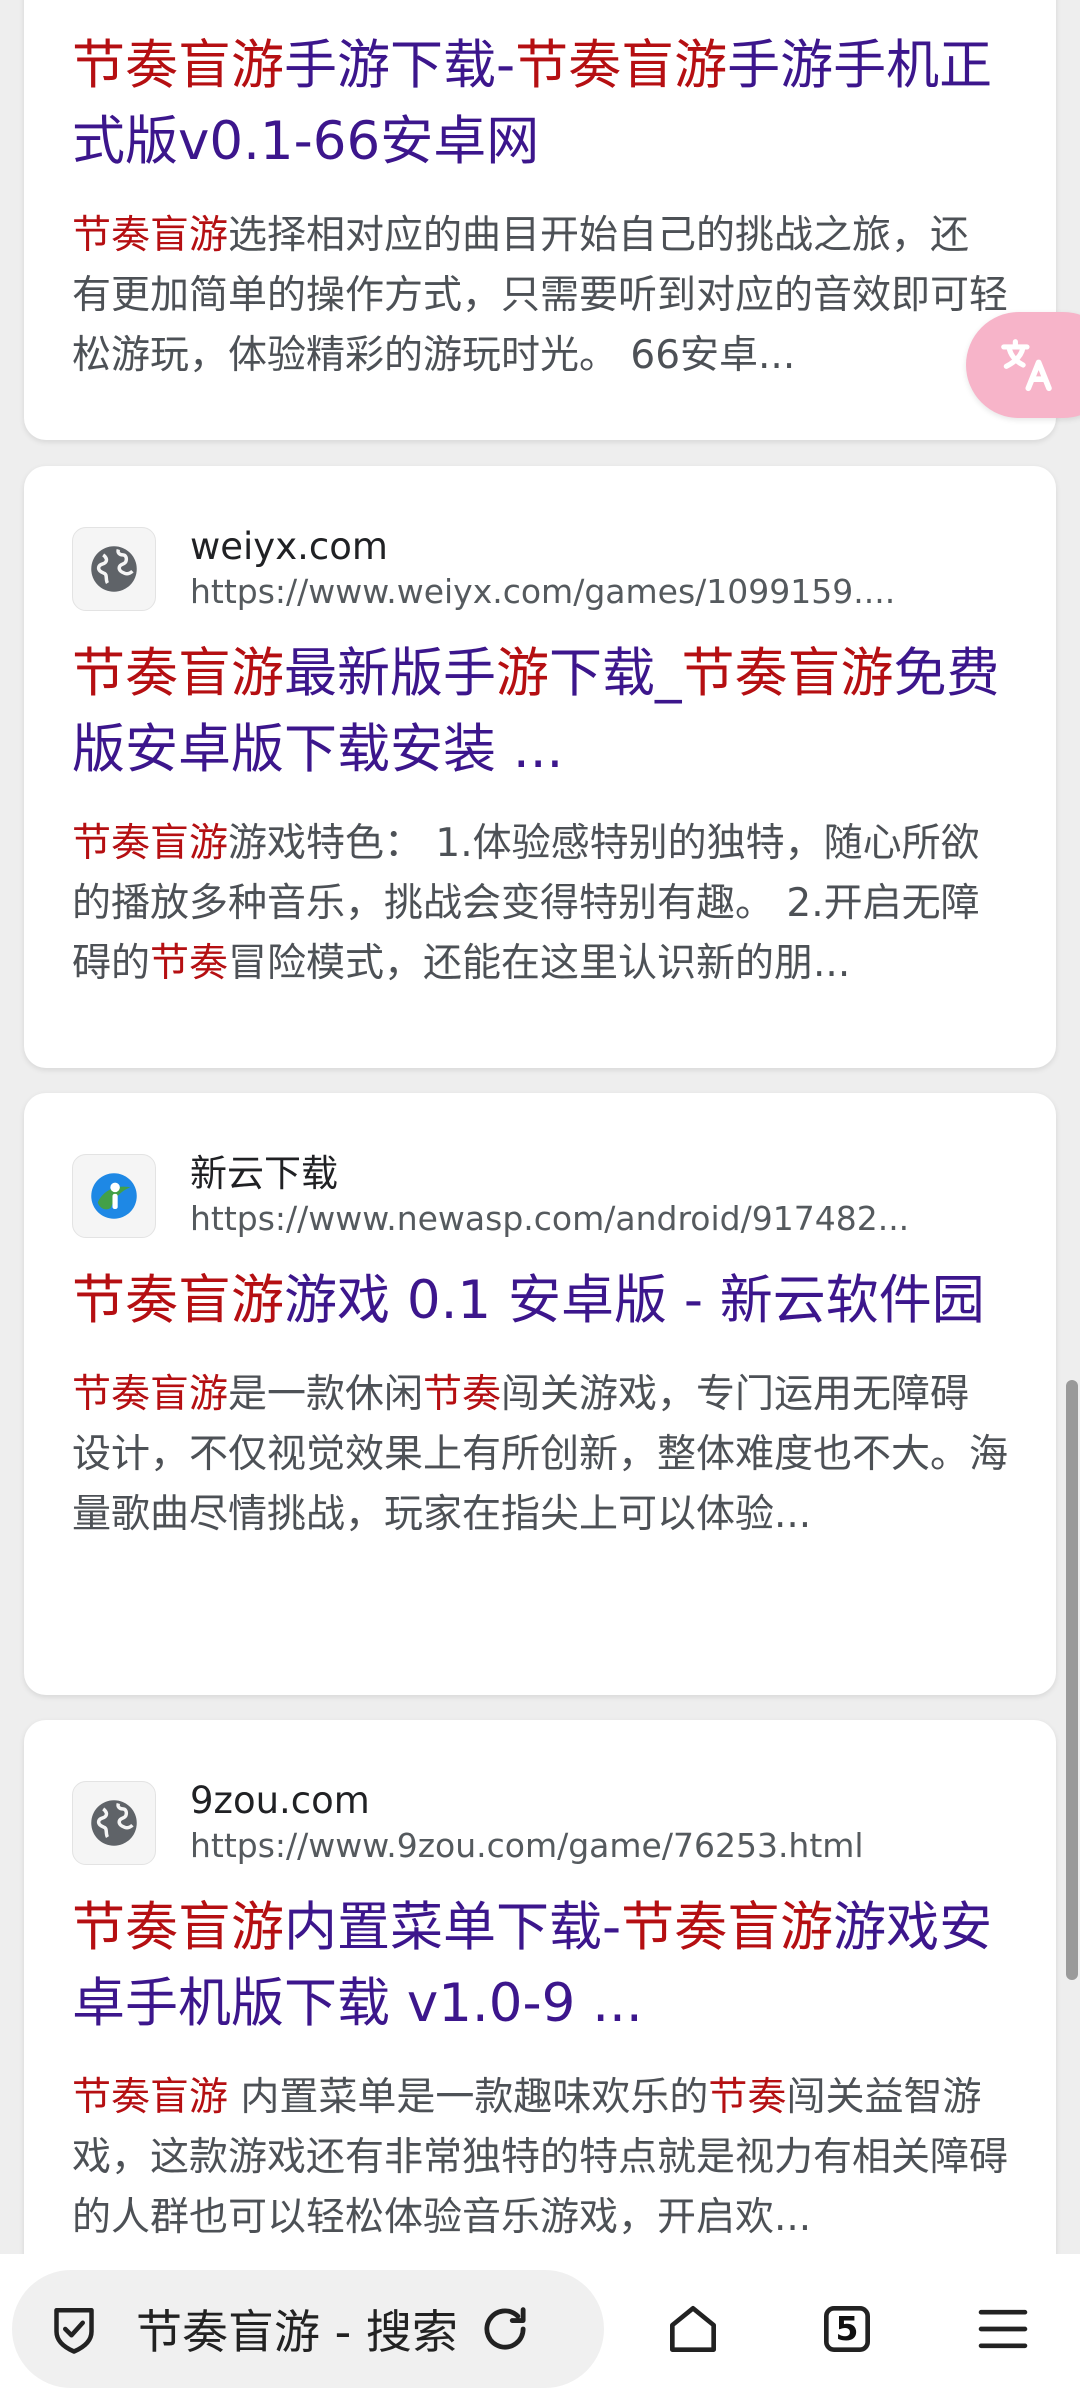 Image resolution: width=1080 pixels, height=2400 pixels. I want to click on text-segment: 下载_, so click(615, 673).